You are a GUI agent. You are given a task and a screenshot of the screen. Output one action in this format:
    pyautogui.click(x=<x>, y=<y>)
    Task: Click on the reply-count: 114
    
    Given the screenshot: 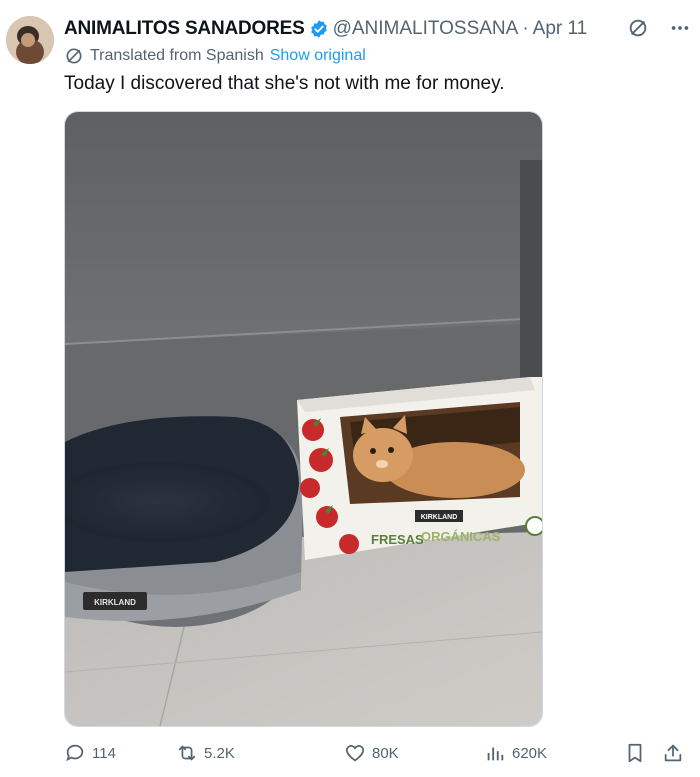 What is the action you would take?
    pyautogui.click(x=104, y=753)
    